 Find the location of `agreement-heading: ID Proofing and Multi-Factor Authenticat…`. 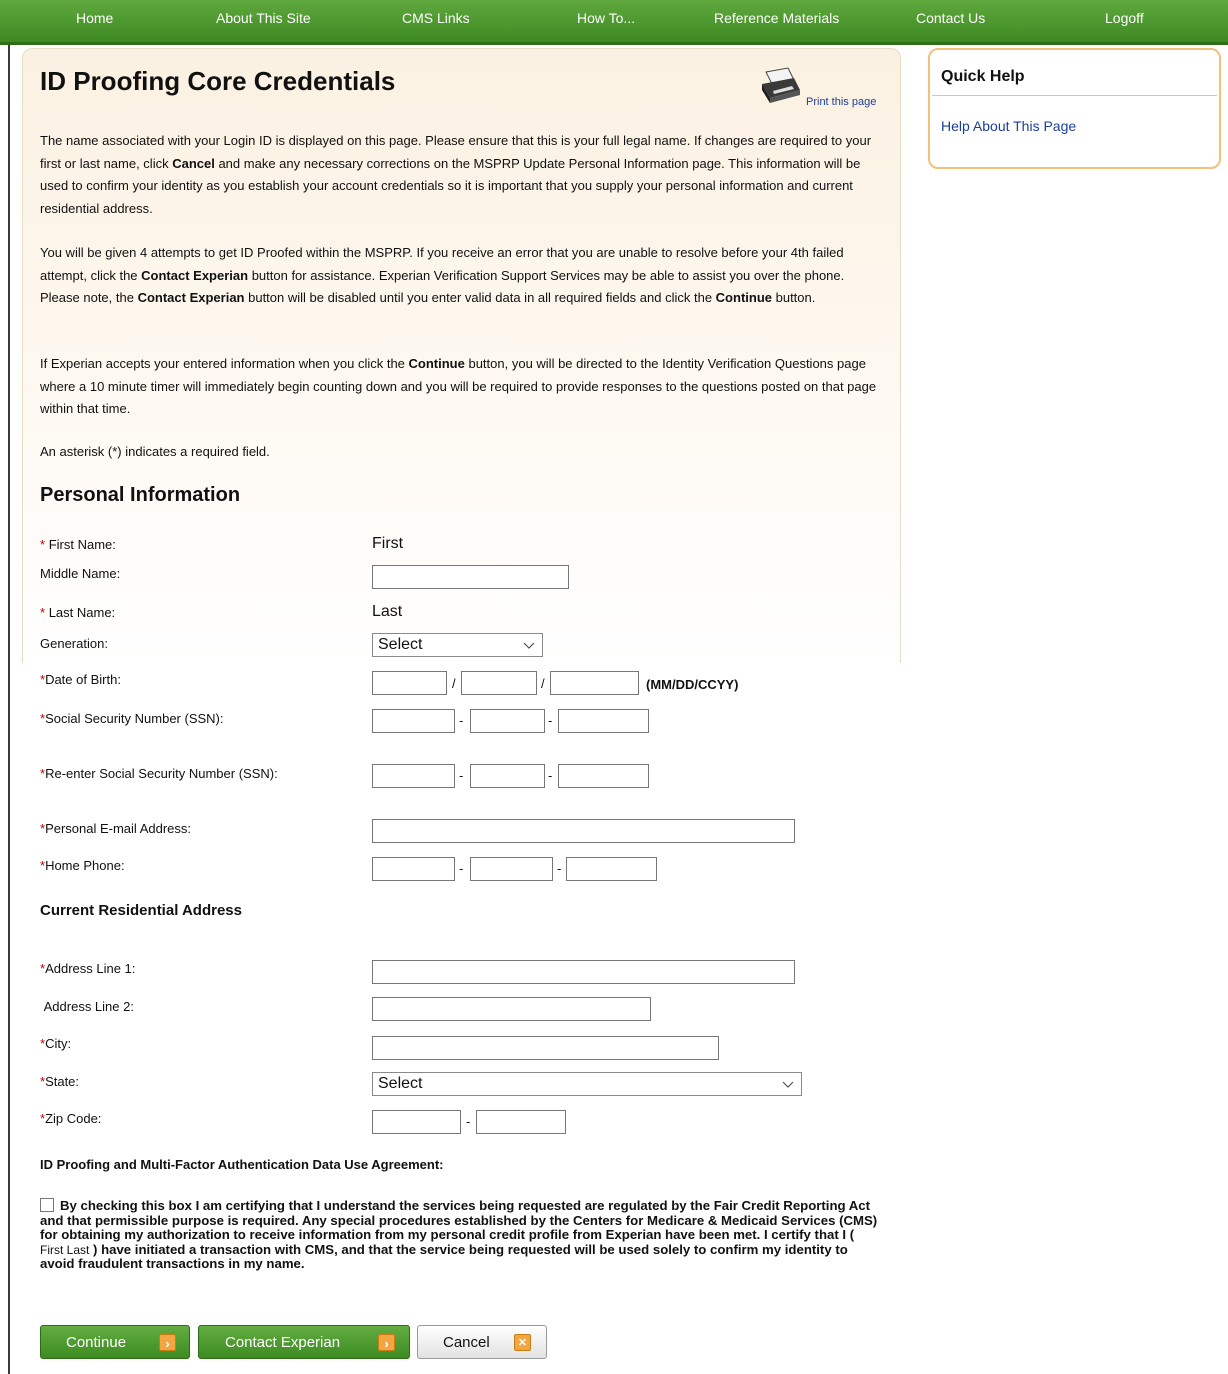

agreement-heading: ID Proofing and Multi-Factor Authenticat… is located at coordinates (242, 1164).